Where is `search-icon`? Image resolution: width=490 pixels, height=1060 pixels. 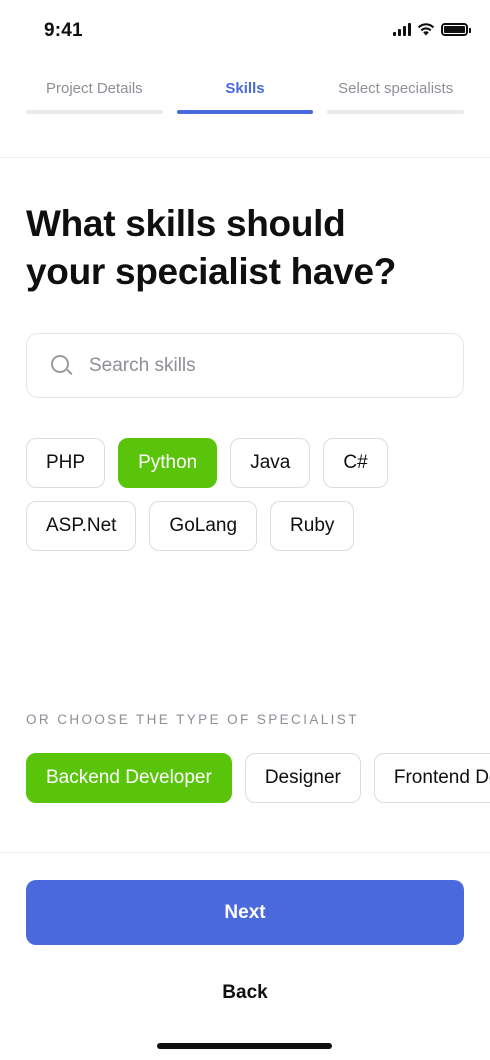
search-icon is located at coordinates (62, 365).